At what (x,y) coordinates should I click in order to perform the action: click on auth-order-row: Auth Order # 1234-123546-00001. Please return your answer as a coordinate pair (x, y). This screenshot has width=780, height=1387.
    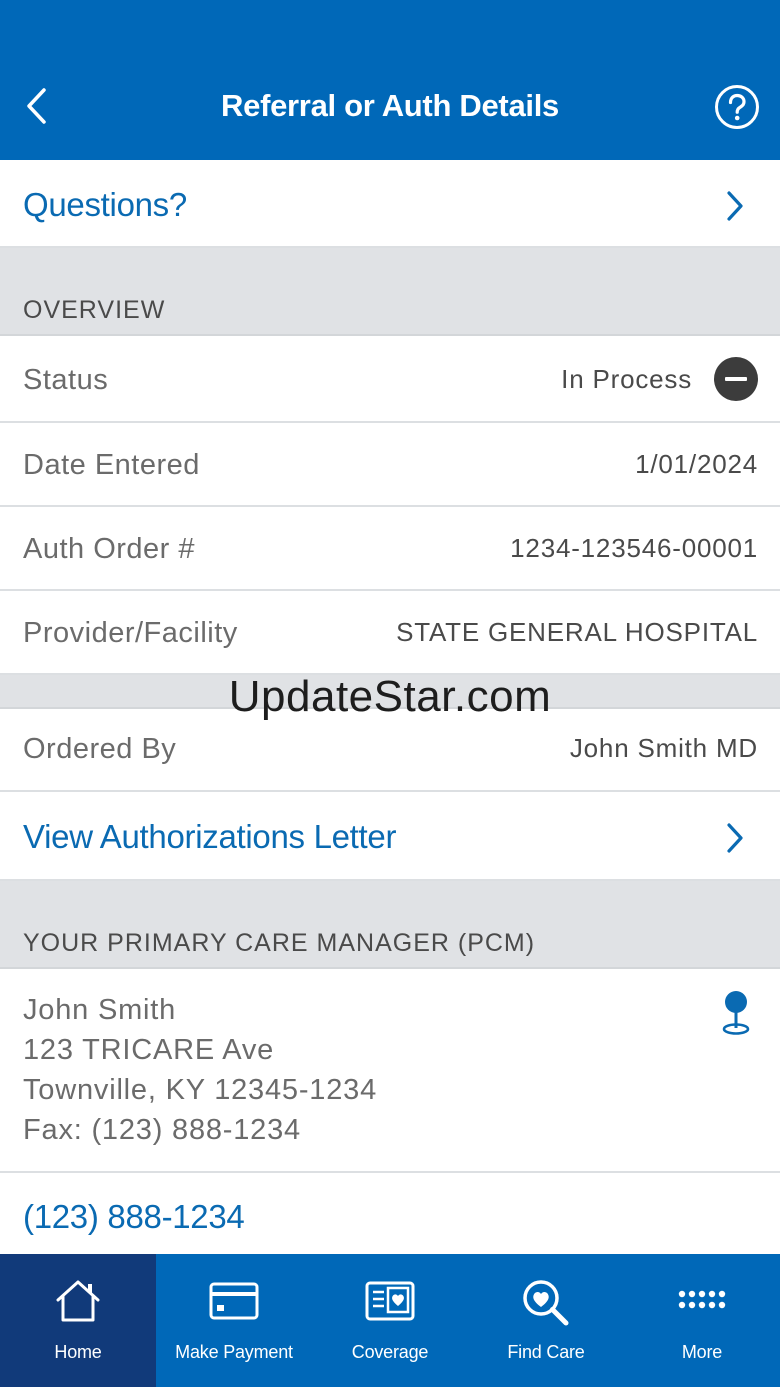
    Looking at the image, I should click on (390, 549).